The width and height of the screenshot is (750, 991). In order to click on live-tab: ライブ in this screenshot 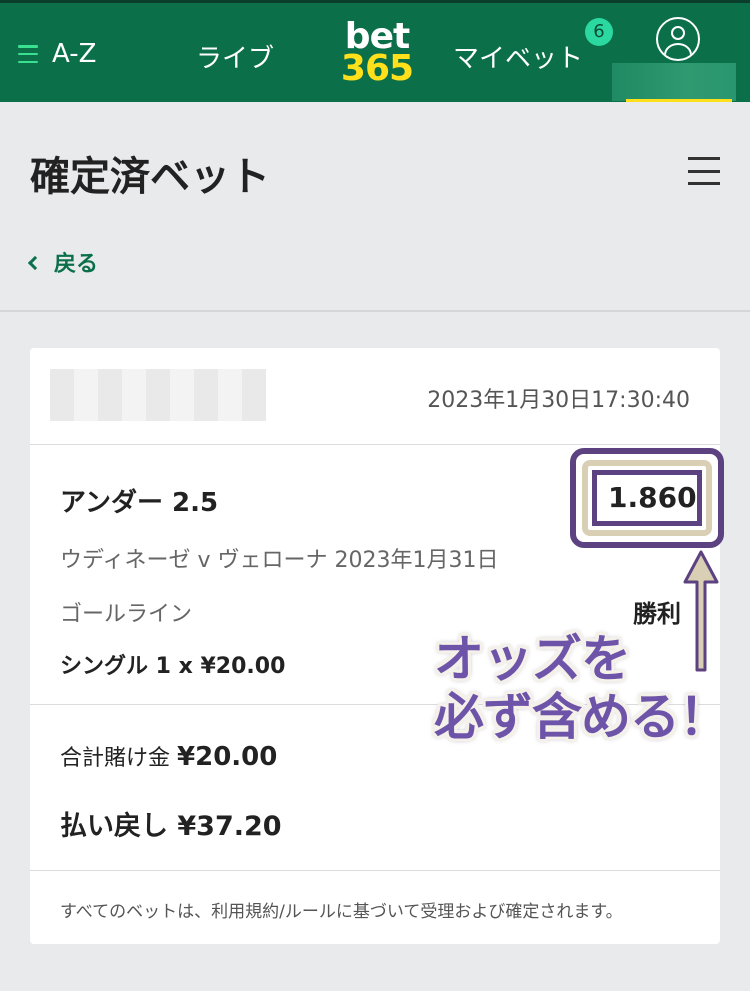, I will do `click(235, 56)`.